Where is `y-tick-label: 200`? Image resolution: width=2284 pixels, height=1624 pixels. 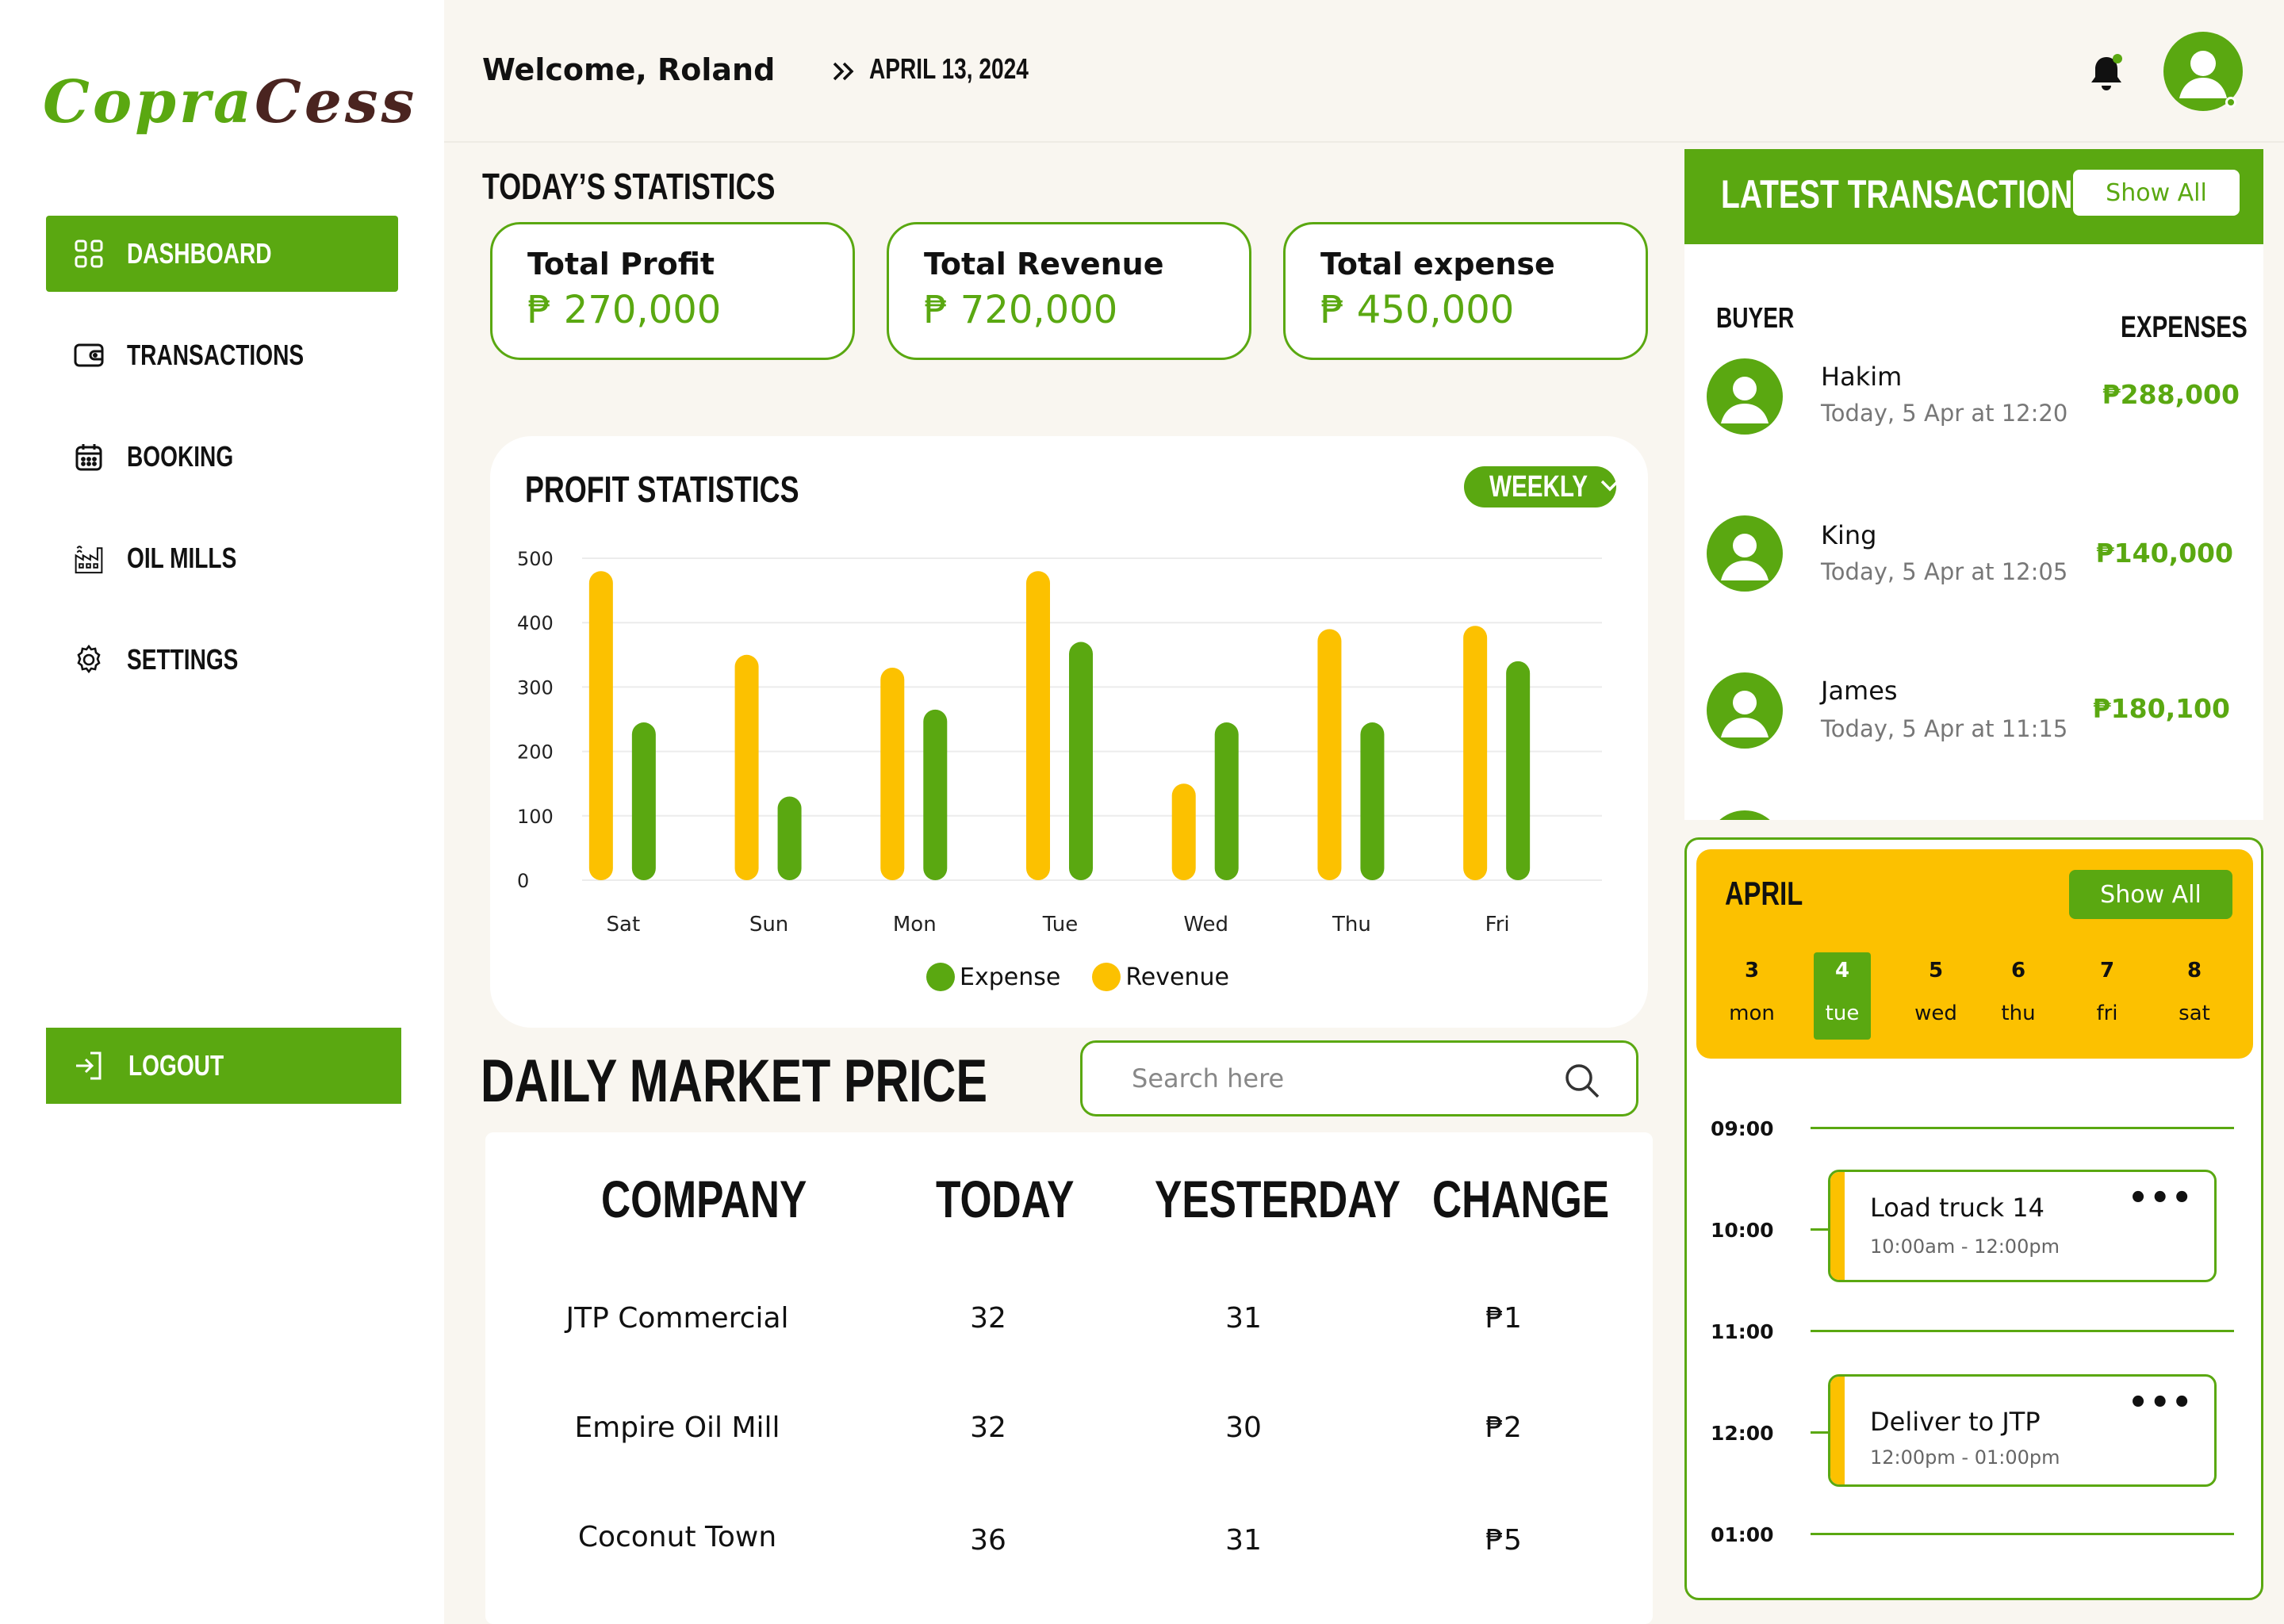
y-tick-label: 200 is located at coordinates (535, 752).